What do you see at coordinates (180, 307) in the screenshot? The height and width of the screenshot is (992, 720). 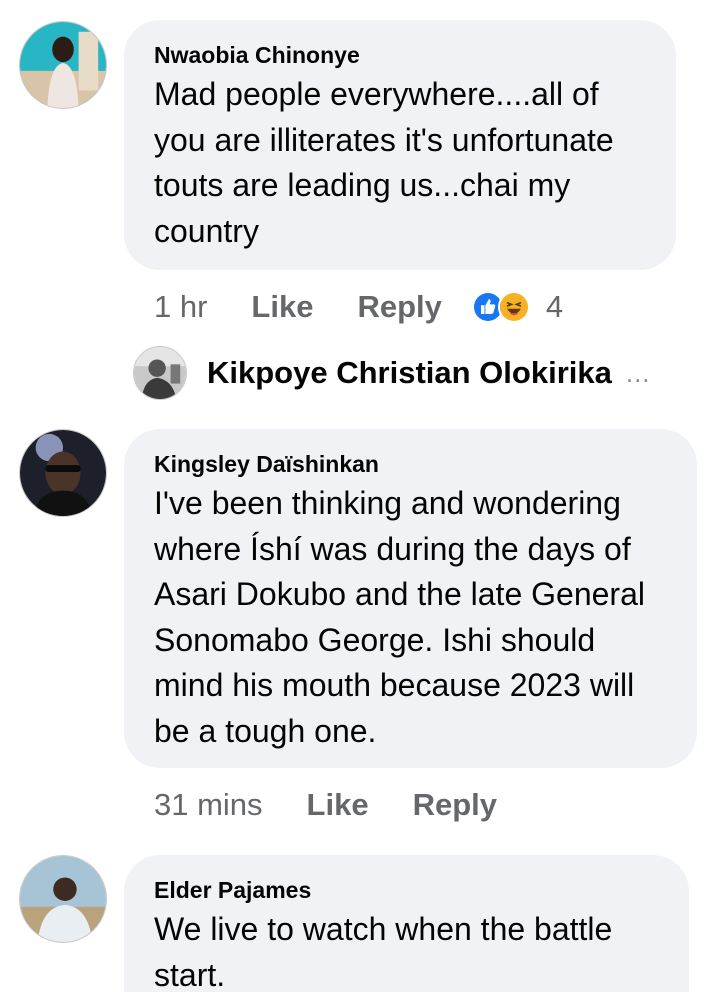 I see `comment-timestamp: 1 hr` at bounding box center [180, 307].